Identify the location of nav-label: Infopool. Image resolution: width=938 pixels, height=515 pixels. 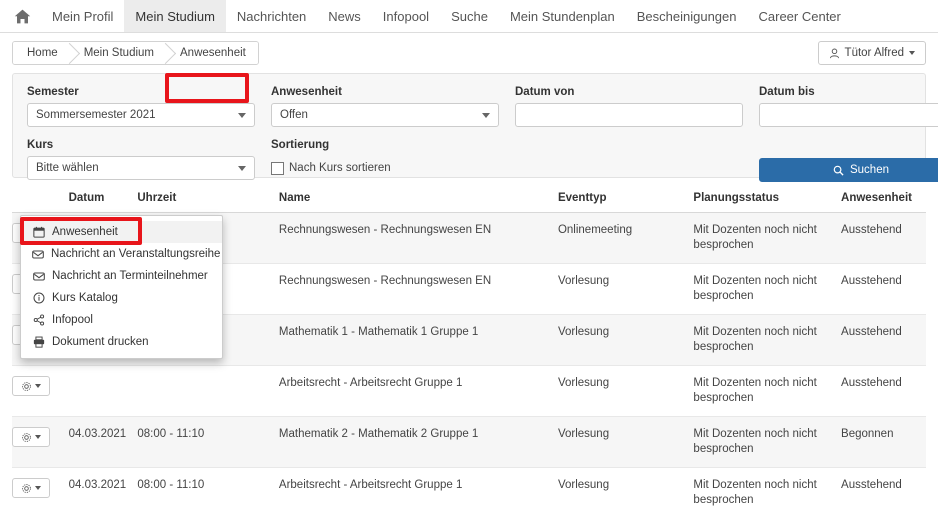
(406, 16).